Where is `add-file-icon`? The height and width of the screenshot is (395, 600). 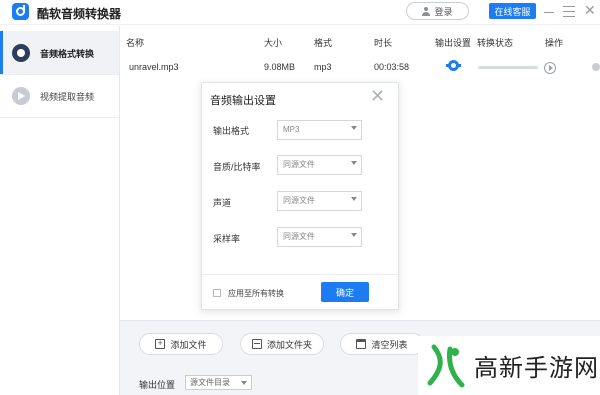
add-file-icon is located at coordinates (160, 343).